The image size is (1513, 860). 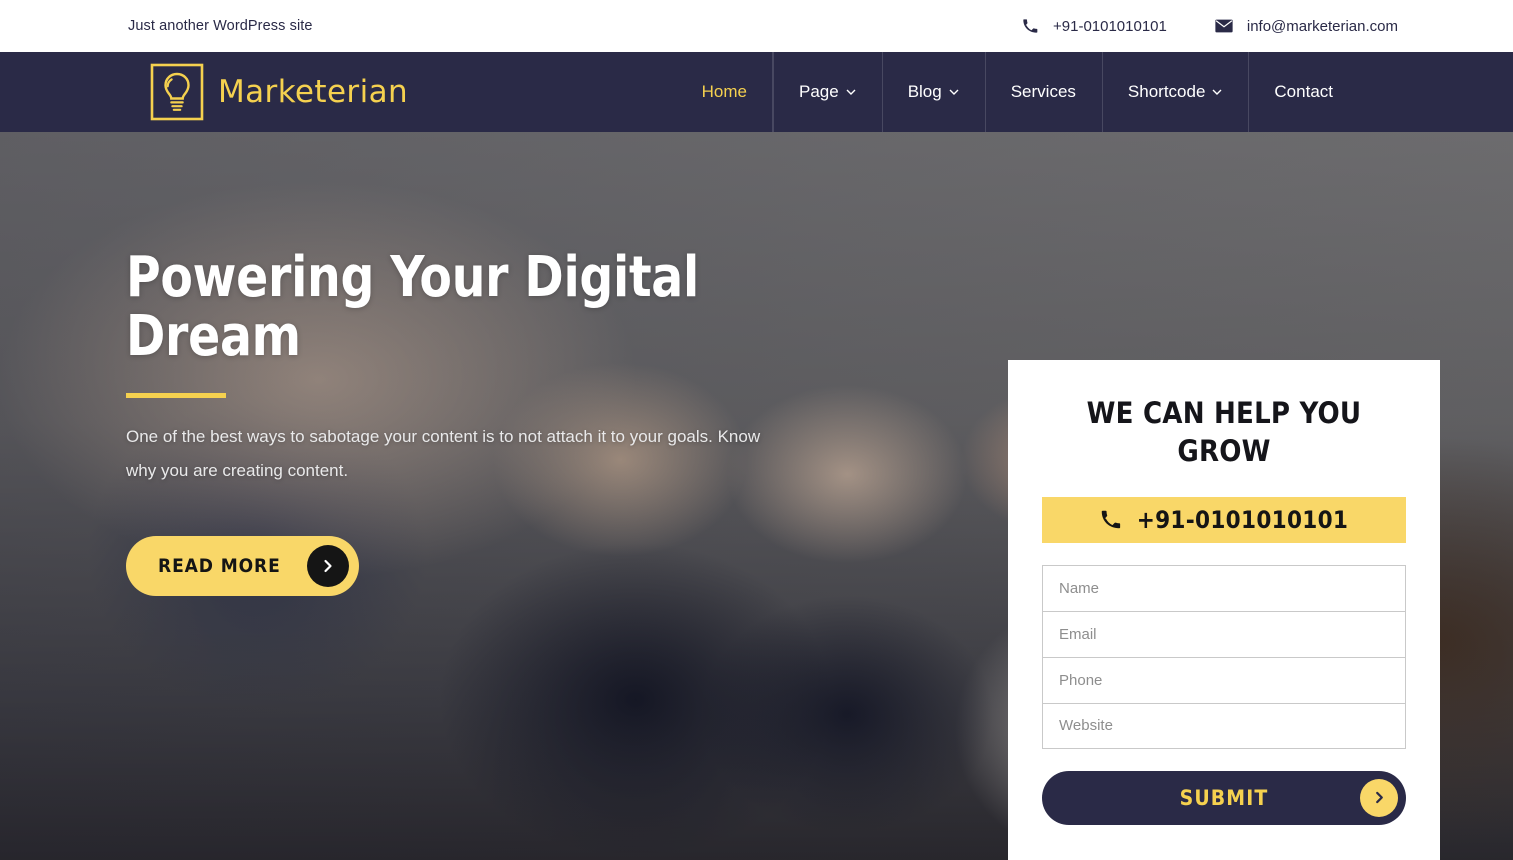 I want to click on website-input, so click(x=1224, y=725).